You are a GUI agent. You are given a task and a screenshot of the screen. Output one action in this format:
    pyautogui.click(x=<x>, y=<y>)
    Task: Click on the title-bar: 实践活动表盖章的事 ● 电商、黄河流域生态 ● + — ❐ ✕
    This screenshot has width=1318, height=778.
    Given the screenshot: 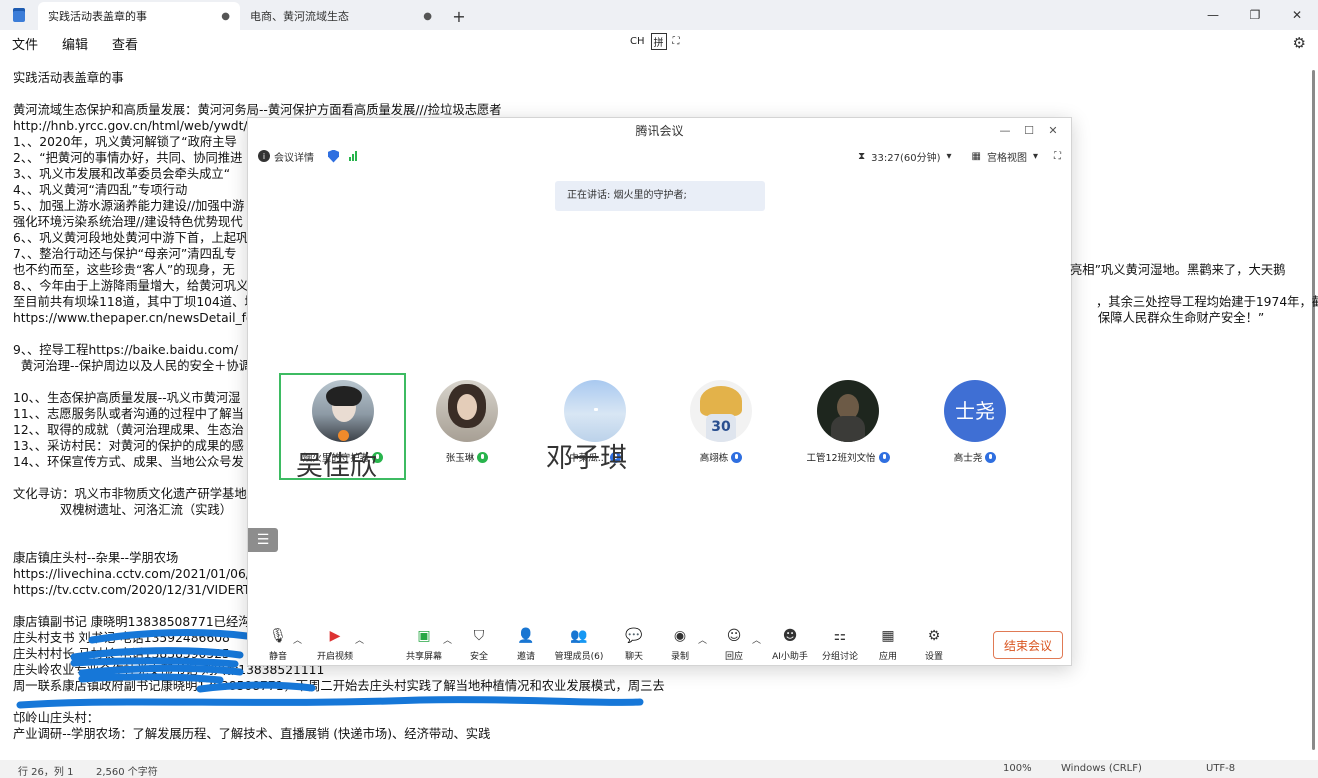 What is the action you would take?
    pyautogui.click(x=659, y=15)
    